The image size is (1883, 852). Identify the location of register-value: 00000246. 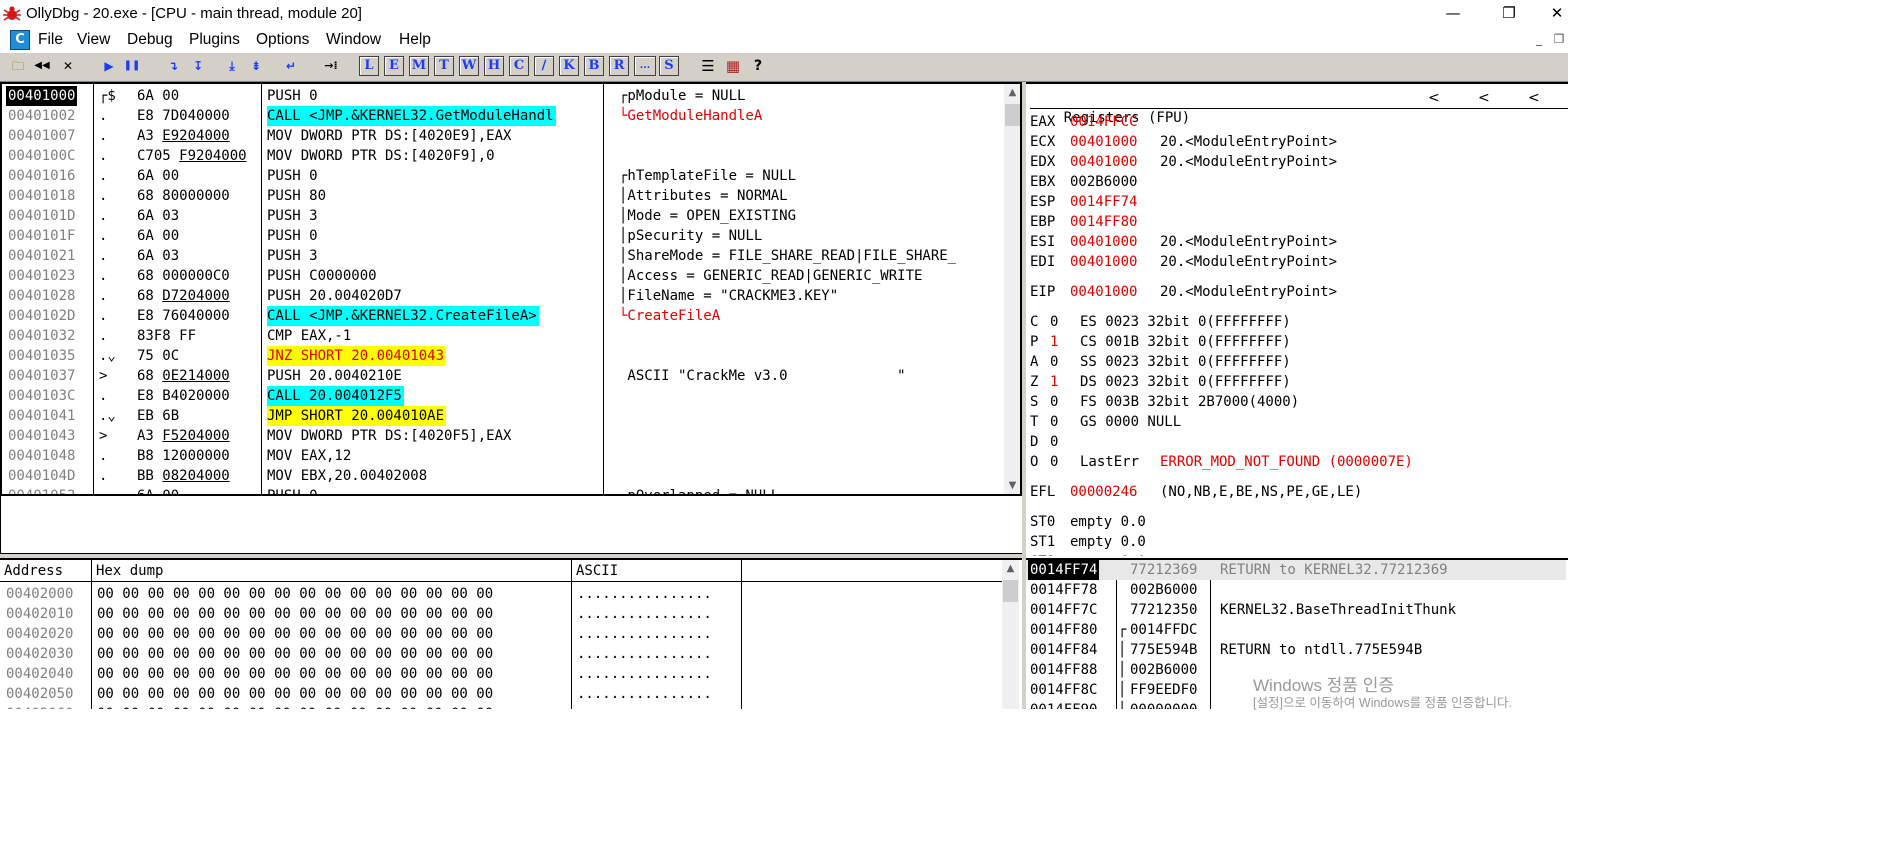
(1103, 492).